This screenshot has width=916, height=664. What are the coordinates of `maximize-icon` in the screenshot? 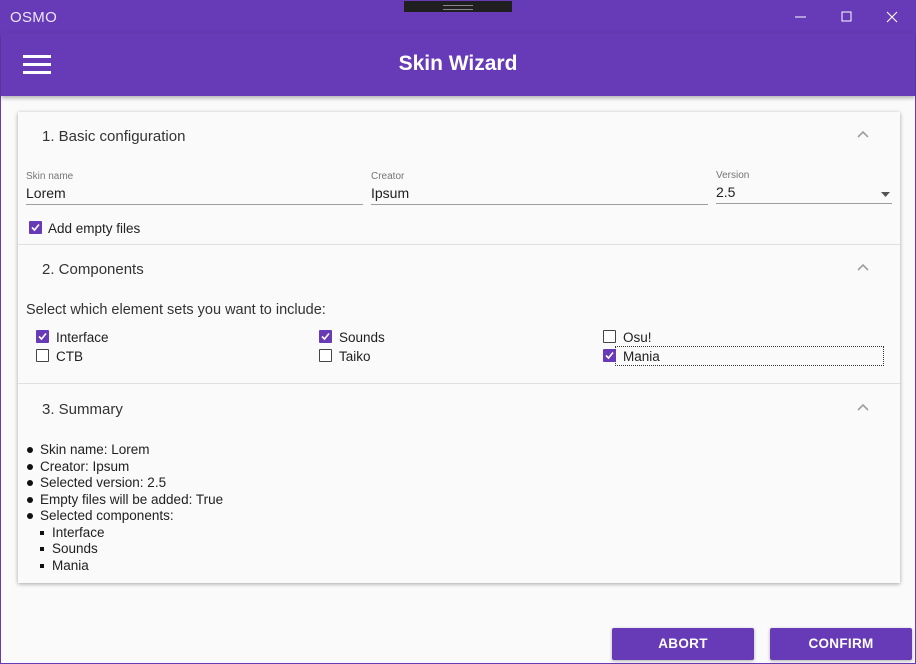 It's located at (846, 16).